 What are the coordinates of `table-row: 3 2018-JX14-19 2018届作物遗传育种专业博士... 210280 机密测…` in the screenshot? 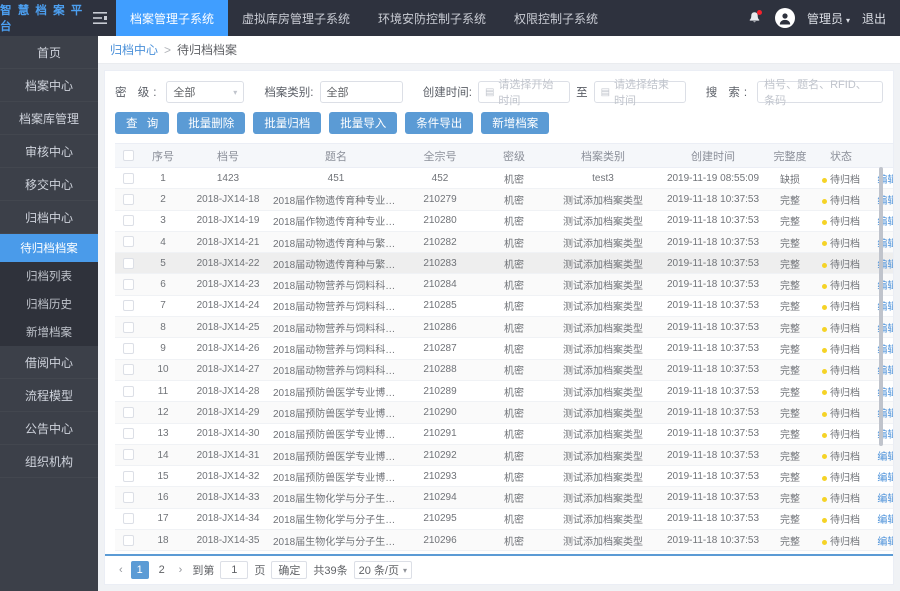 It's located at (504, 221).